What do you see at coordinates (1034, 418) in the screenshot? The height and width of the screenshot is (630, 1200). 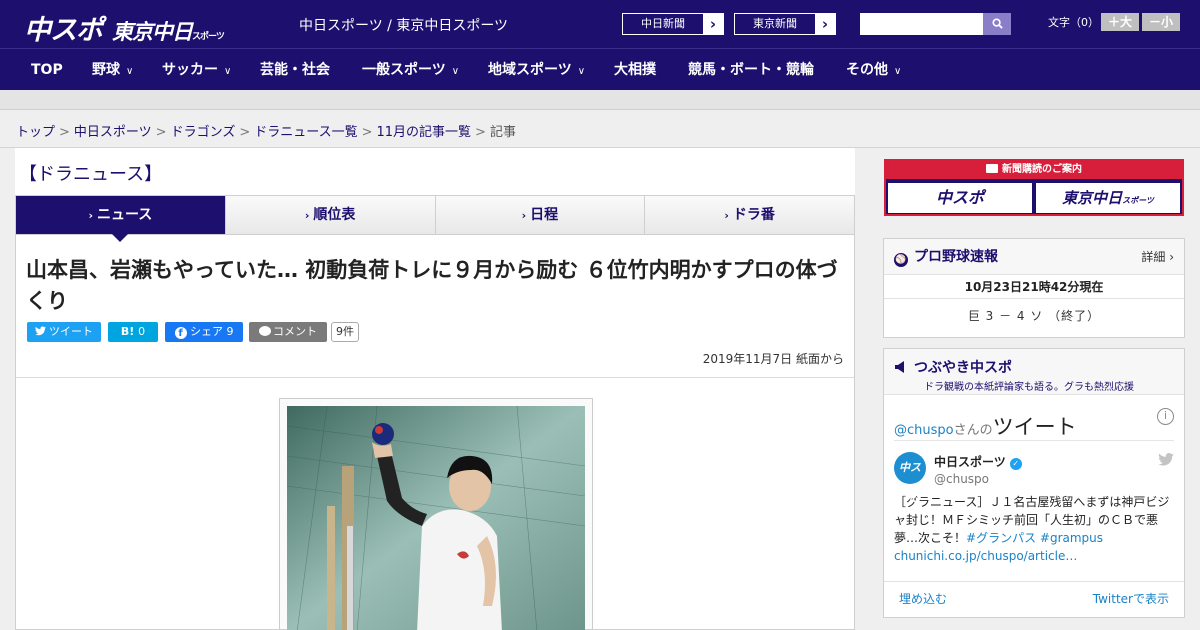 I see `twitter-timeline-title: @chuspoさんのツイート i` at bounding box center [1034, 418].